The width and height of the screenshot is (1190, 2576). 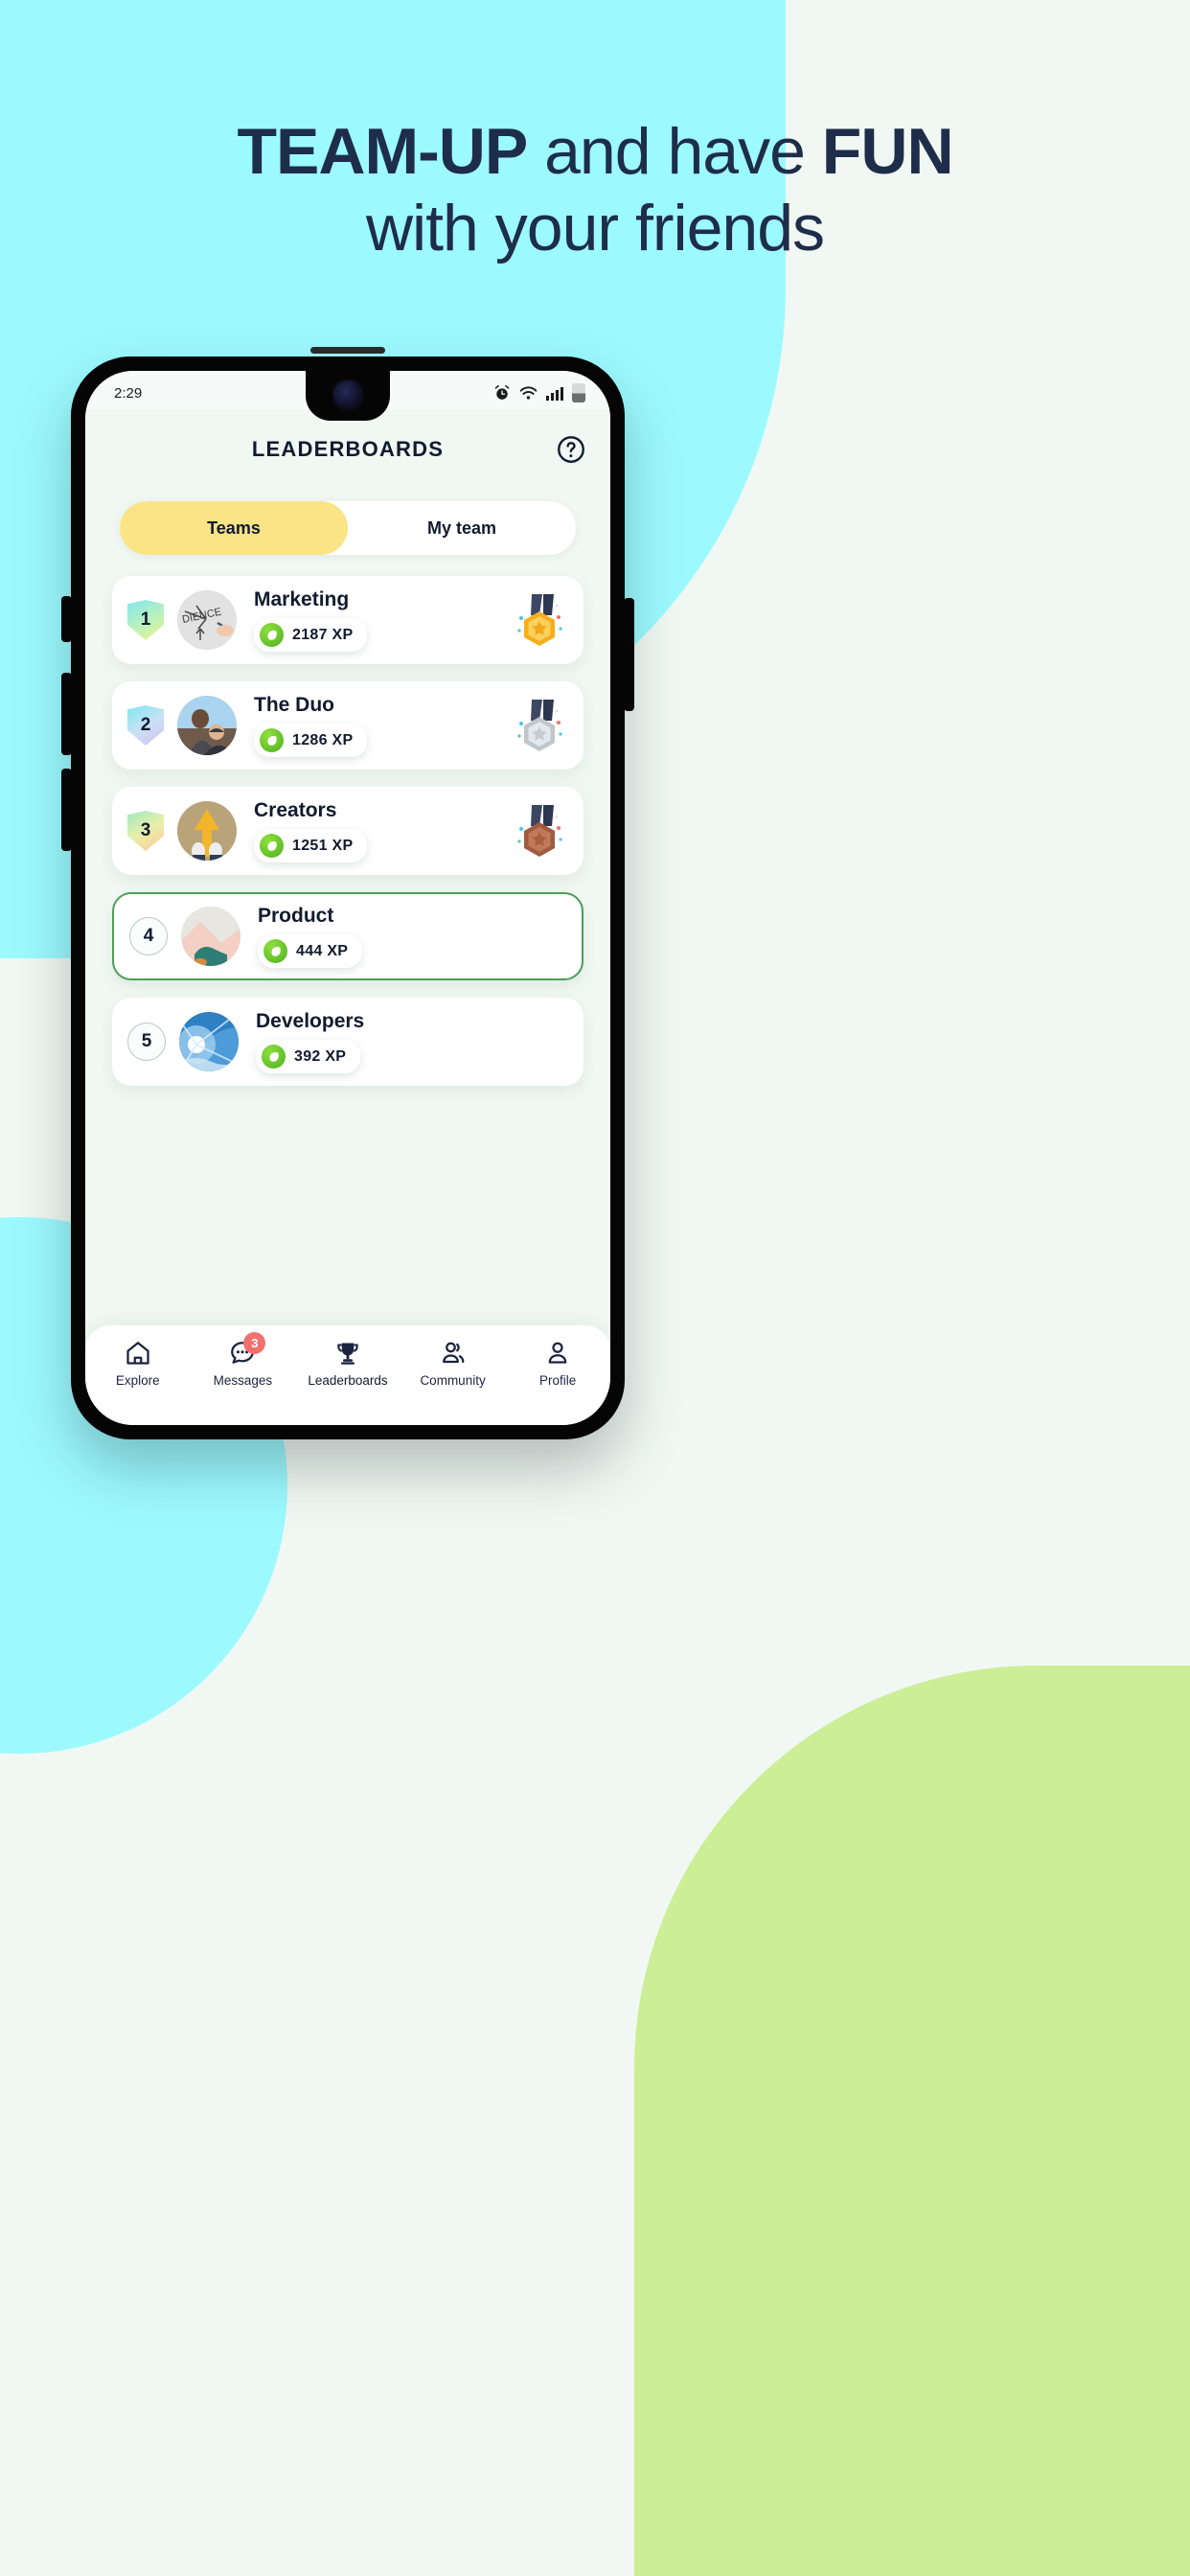 I want to click on status-icons, so click(x=539, y=392).